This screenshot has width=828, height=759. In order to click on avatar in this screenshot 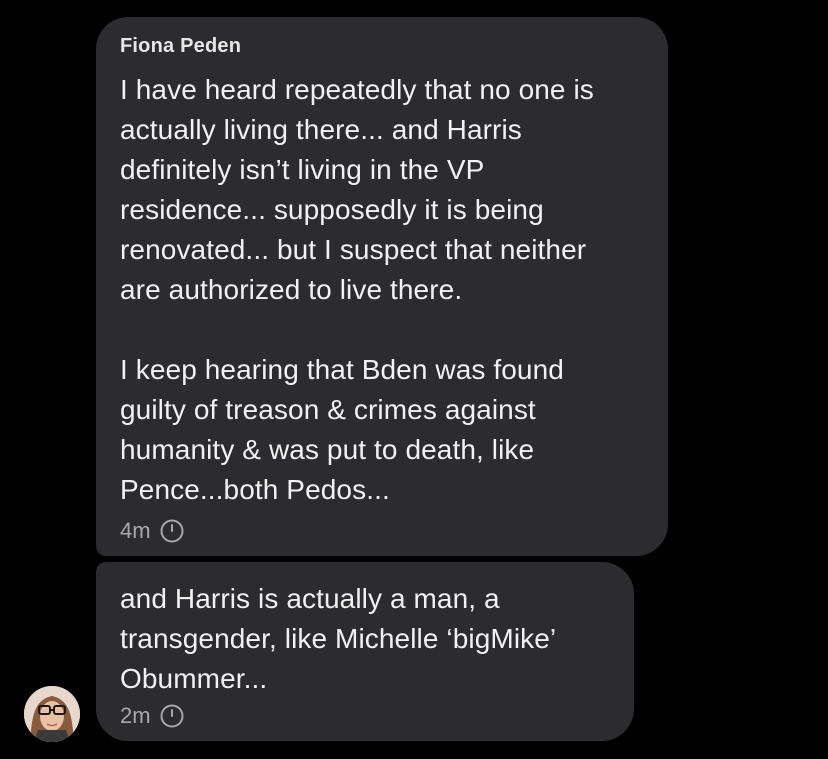, I will do `click(52, 714)`.